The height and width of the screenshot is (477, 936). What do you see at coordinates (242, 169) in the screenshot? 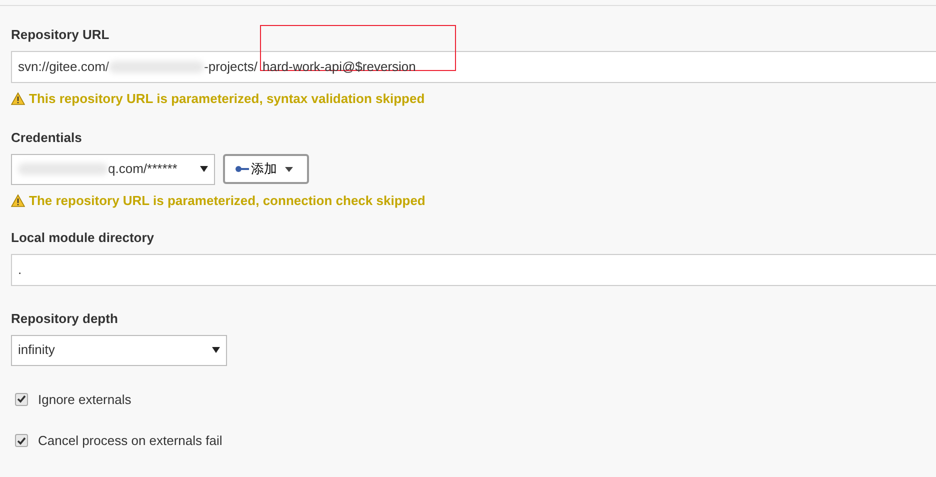
I see `key-icon` at bounding box center [242, 169].